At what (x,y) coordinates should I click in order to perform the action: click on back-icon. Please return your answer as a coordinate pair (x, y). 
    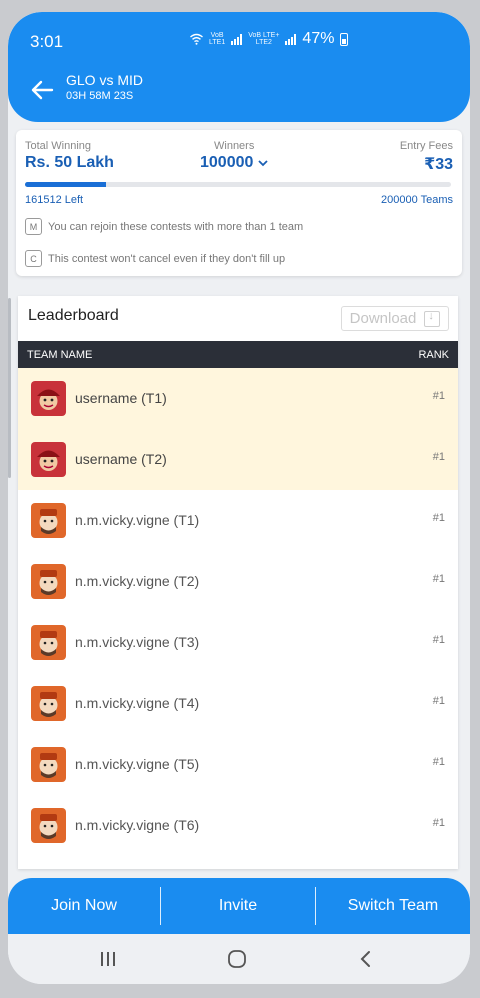
    Looking at the image, I should click on (366, 959).